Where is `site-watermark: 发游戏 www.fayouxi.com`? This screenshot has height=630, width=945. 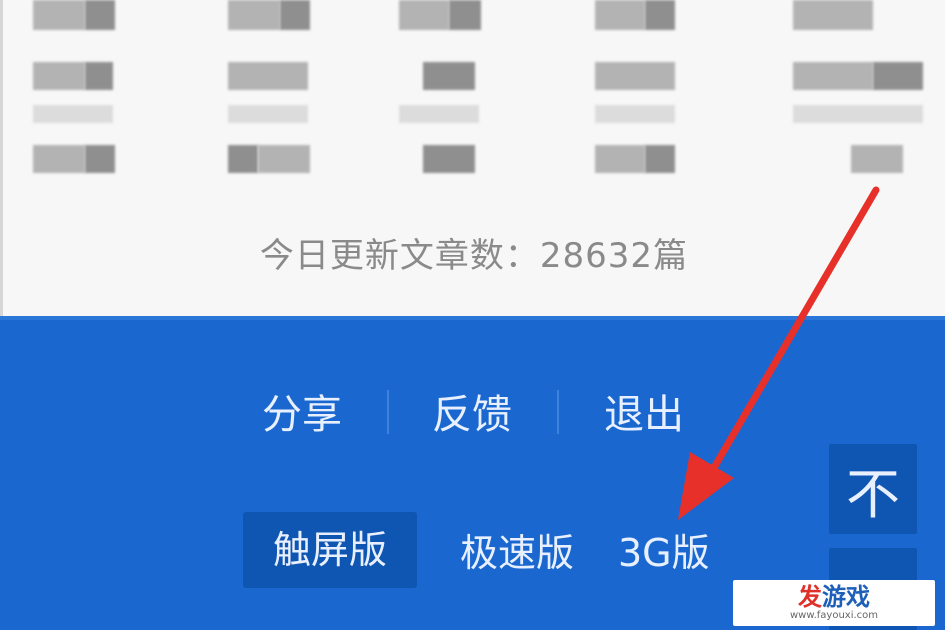
site-watermark: 发游戏 www.fayouxi.com is located at coordinates (834, 603).